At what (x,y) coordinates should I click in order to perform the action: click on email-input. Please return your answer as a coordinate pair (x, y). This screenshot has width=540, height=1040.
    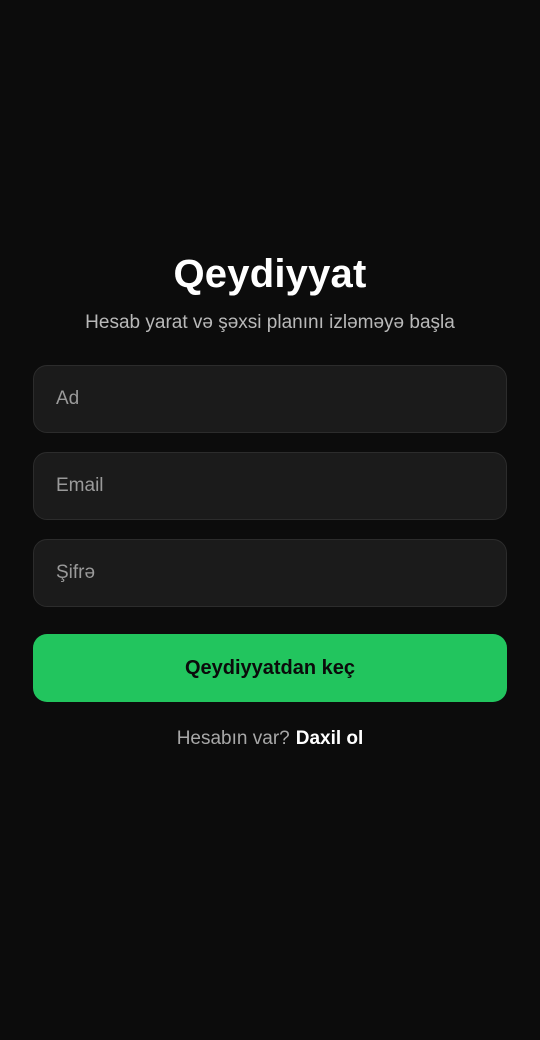
    Looking at the image, I should click on (270, 486).